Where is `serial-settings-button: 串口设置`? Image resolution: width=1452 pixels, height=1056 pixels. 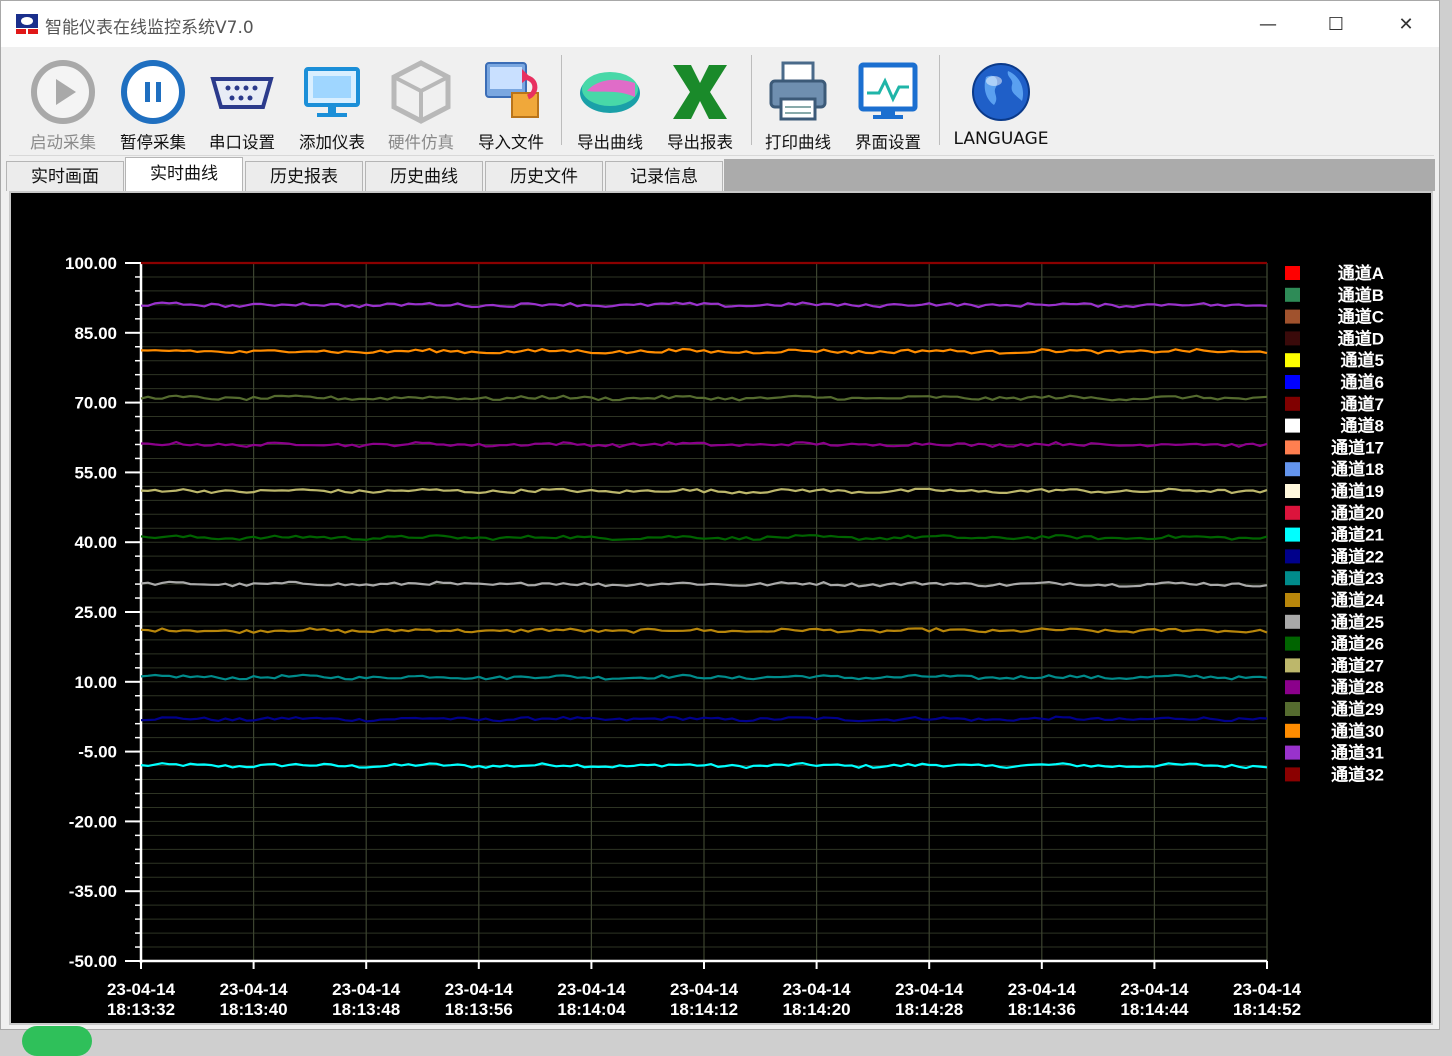
serial-settings-button: 串口设置 is located at coordinates (242, 103).